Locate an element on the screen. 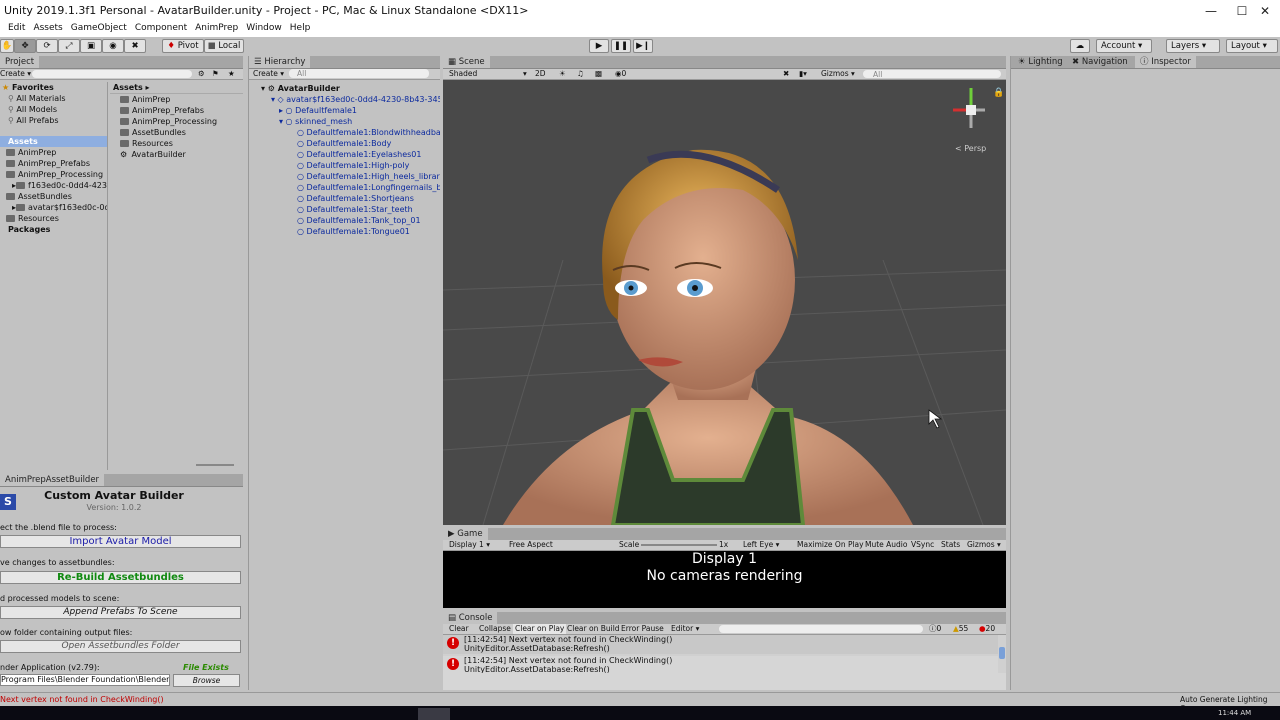 The width and height of the screenshot is (1280, 720). scene-tools-icon: ✖ is located at coordinates (786, 74).